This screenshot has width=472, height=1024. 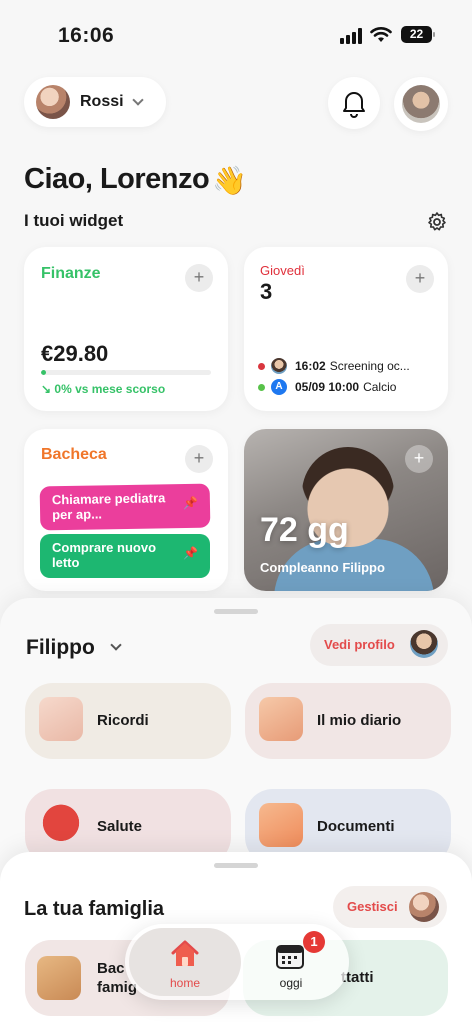 I want to click on camera-icon, so click(x=61, y=719).